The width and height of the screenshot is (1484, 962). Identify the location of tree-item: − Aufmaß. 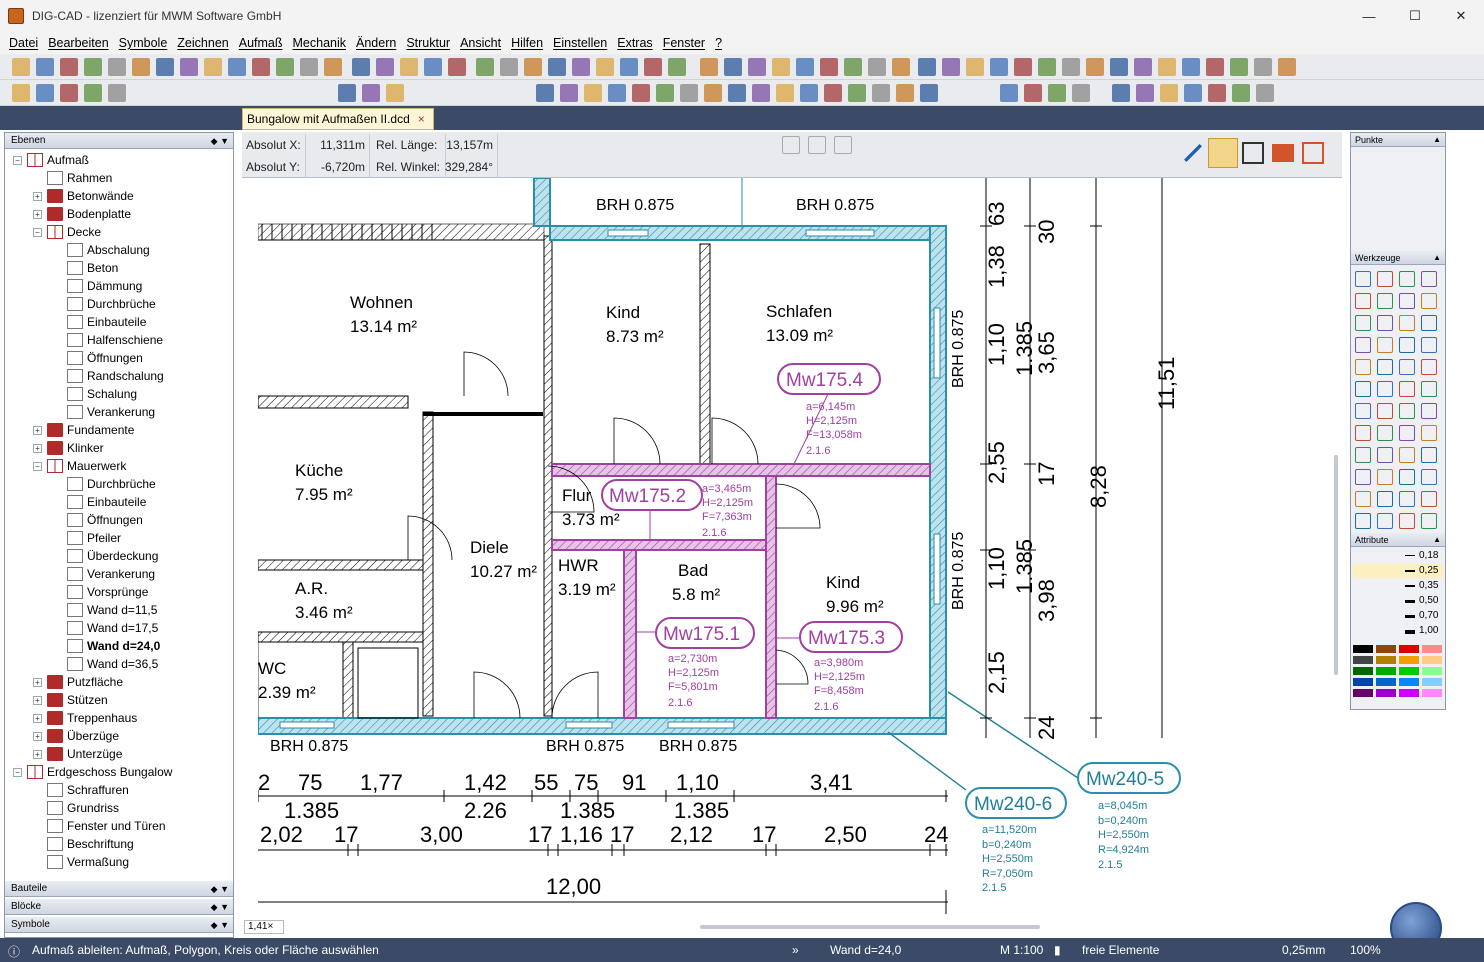
(119, 160).